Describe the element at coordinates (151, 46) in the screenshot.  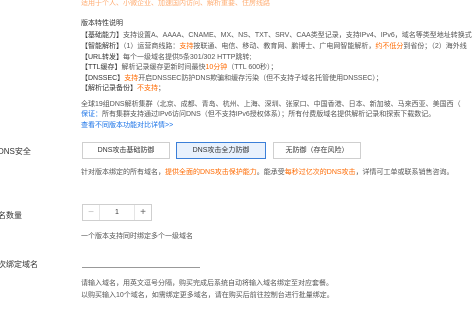
I see `feature-text: （1）运营商线路：` at that location.